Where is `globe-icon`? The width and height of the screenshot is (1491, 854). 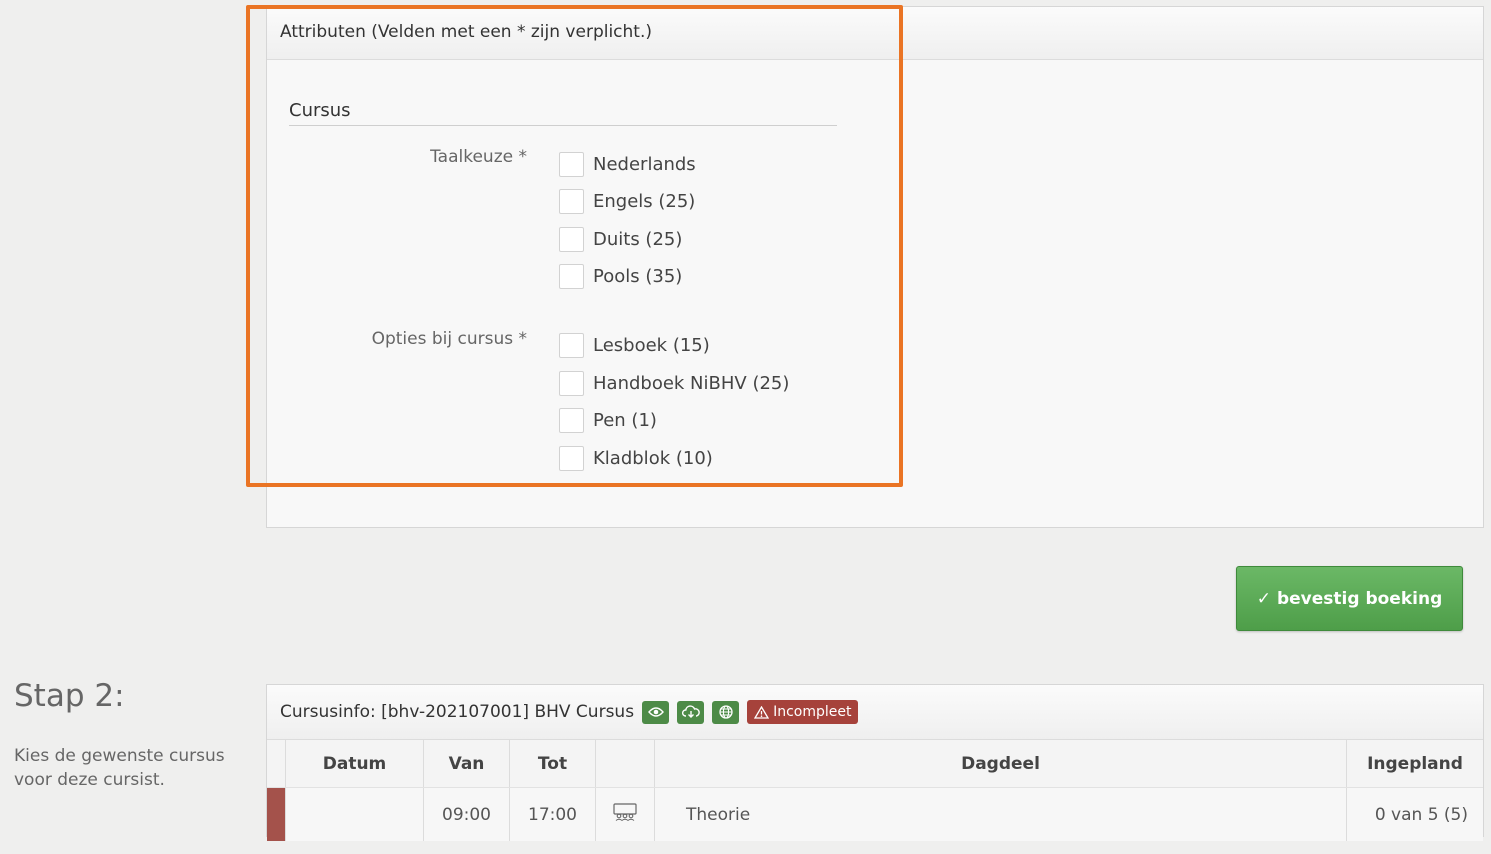 globe-icon is located at coordinates (725, 712).